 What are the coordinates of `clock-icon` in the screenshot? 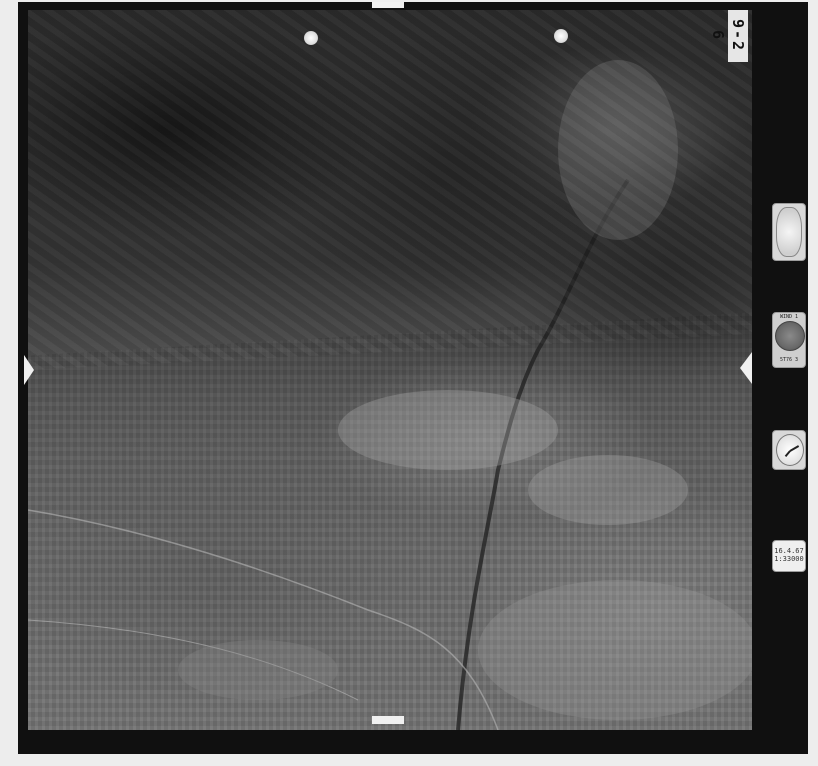 It's located at (789, 450).